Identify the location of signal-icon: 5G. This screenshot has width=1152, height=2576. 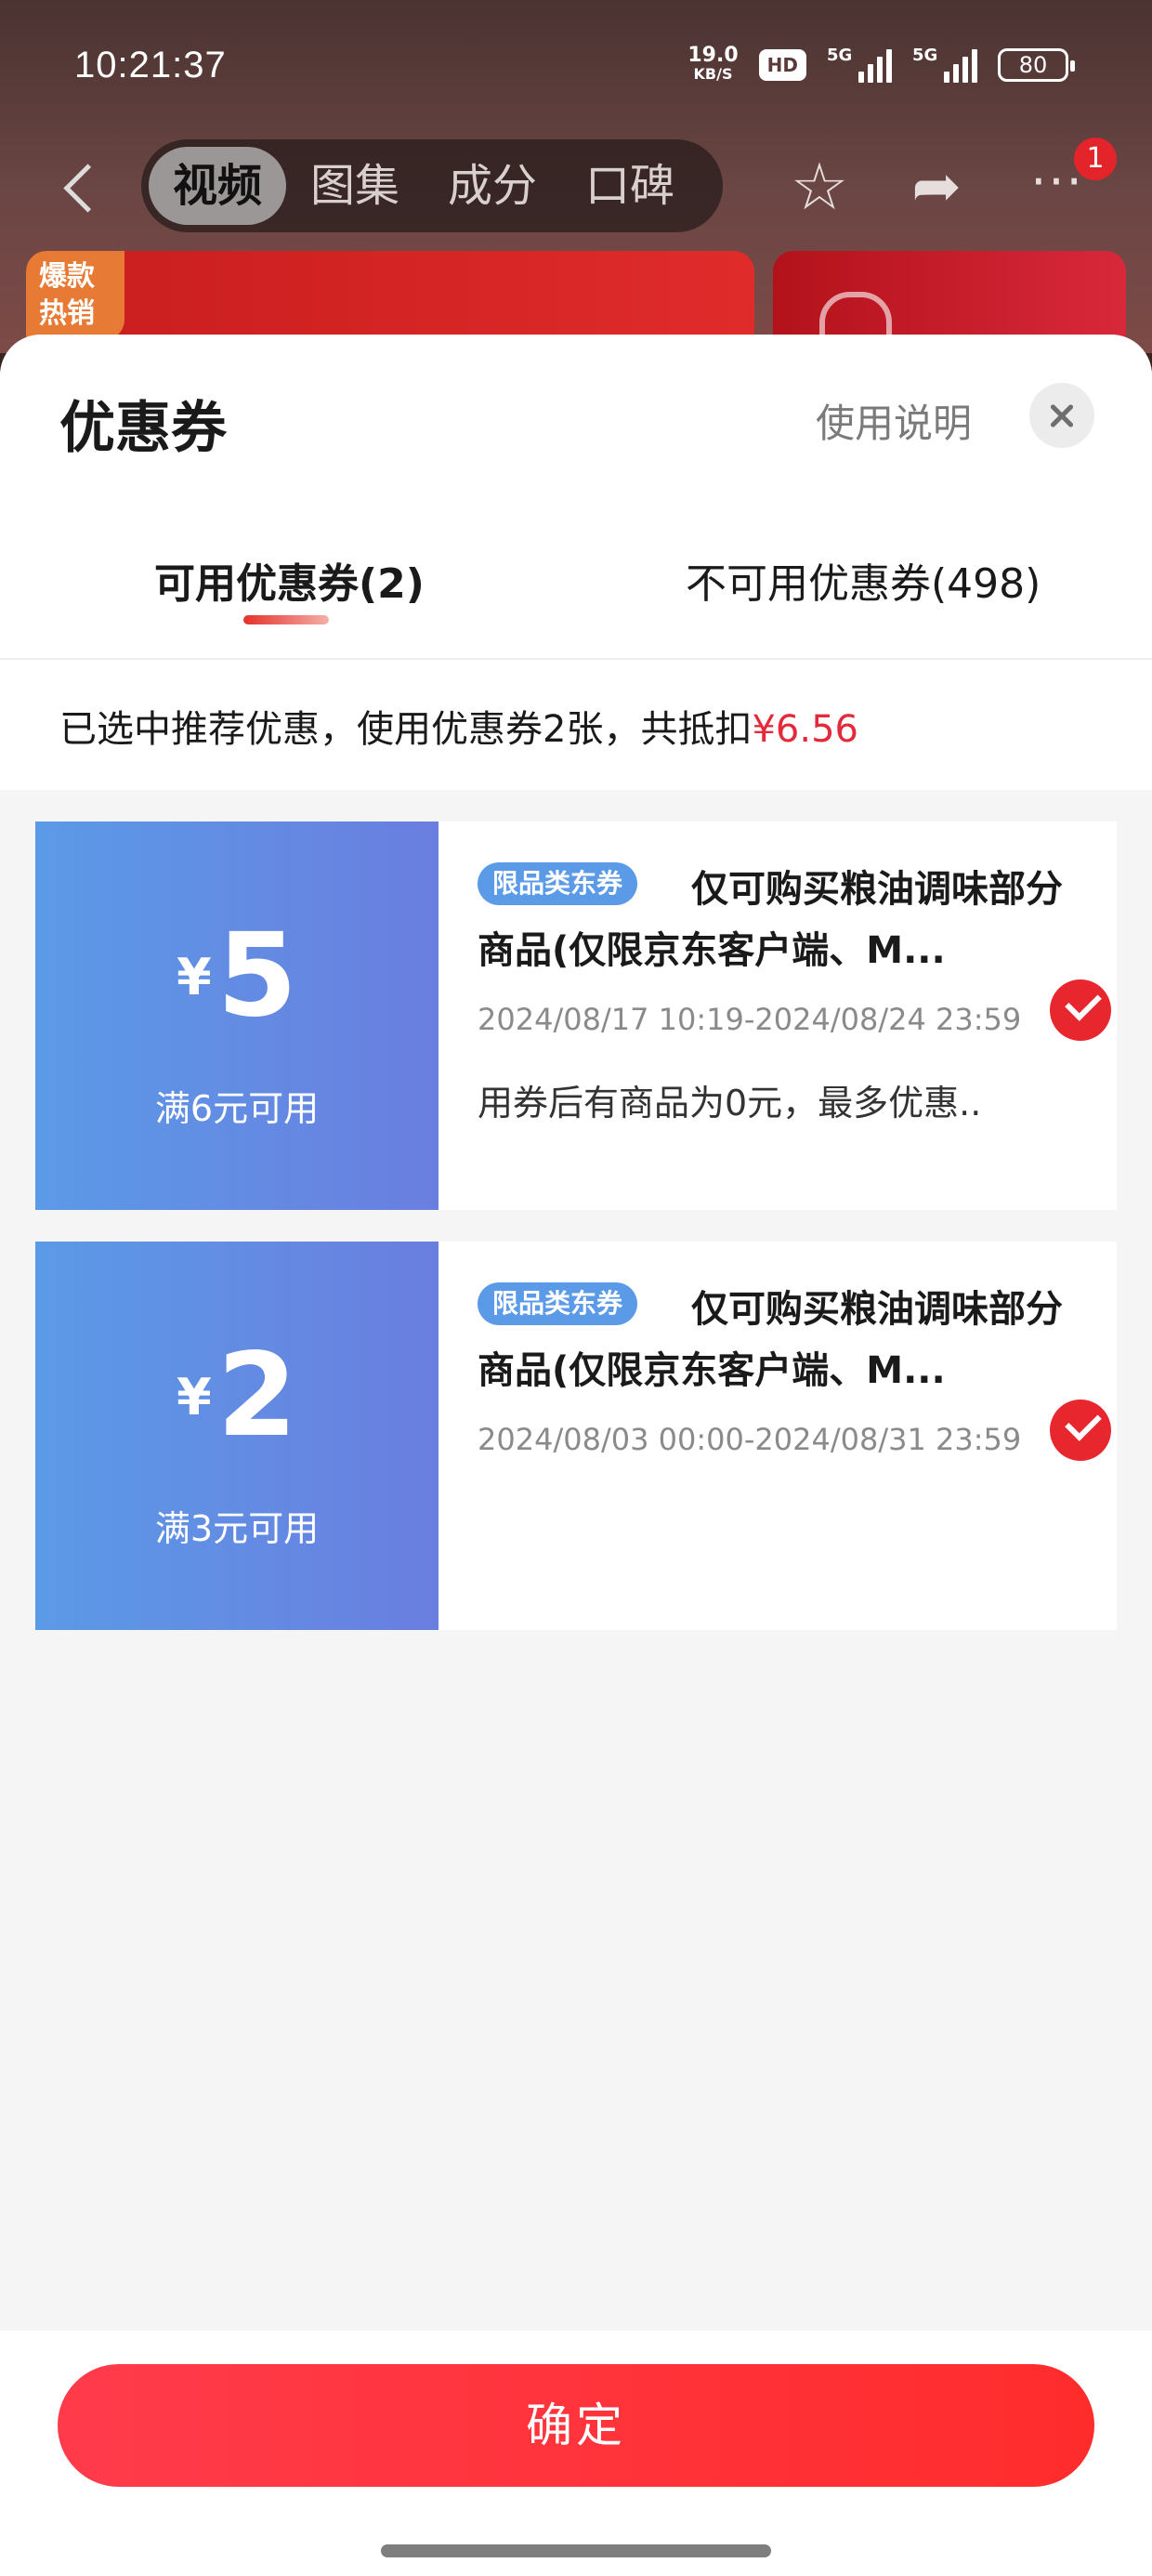
(859, 64).